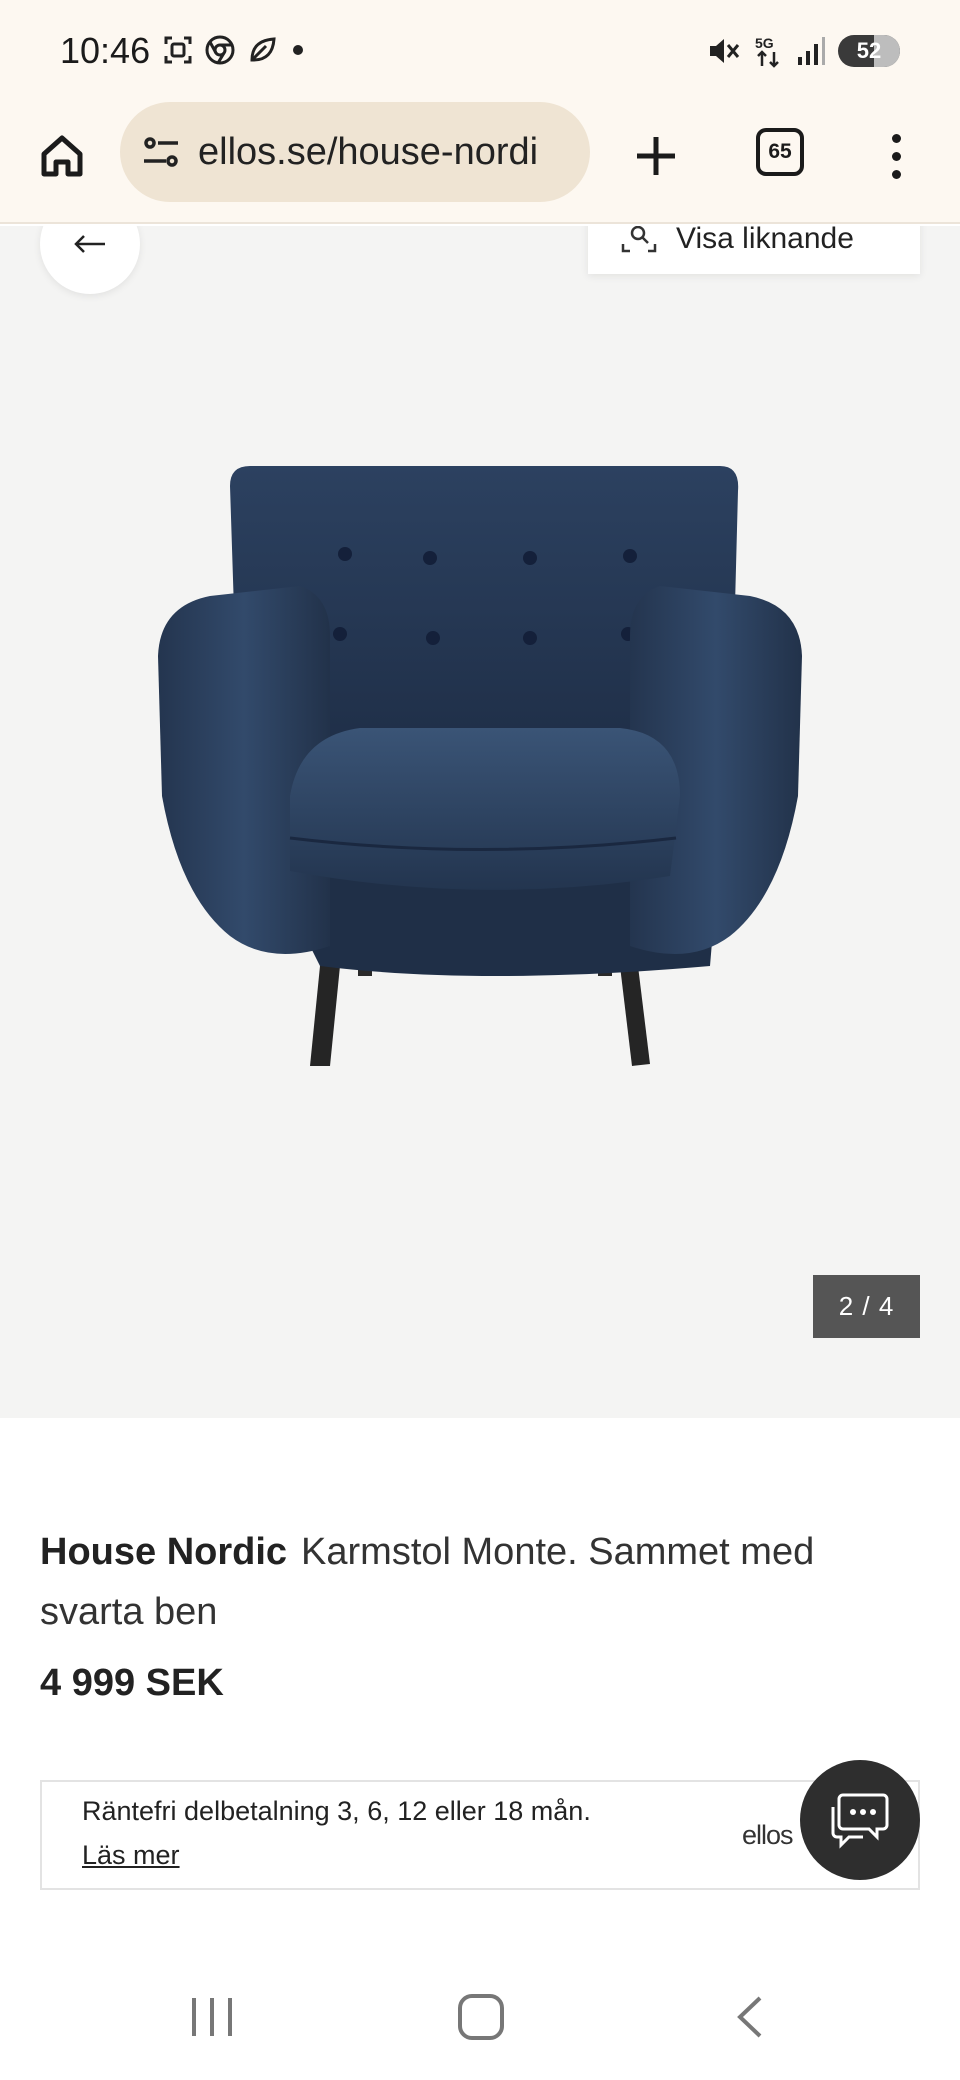 This screenshot has width=960, height=2080. What do you see at coordinates (105, 50) in the screenshot?
I see `status-time: 10:46` at bounding box center [105, 50].